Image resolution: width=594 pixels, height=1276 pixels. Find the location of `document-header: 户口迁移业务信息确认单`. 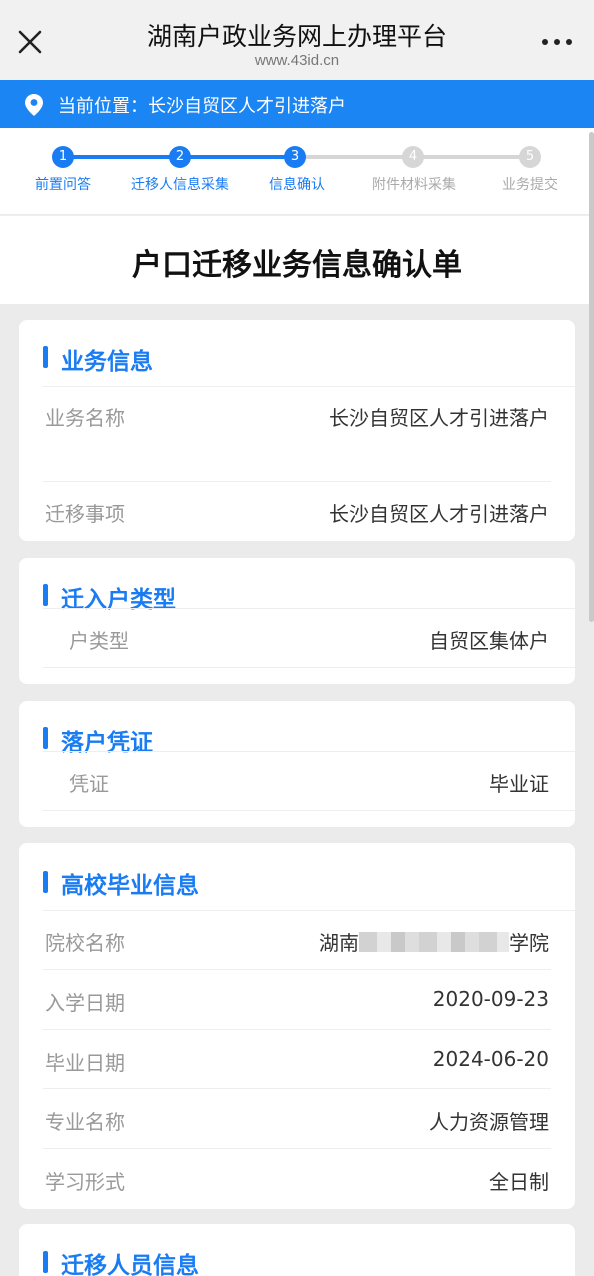

document-header: 户口迁移业务信息确认单 is located at coordinates (297, 259).